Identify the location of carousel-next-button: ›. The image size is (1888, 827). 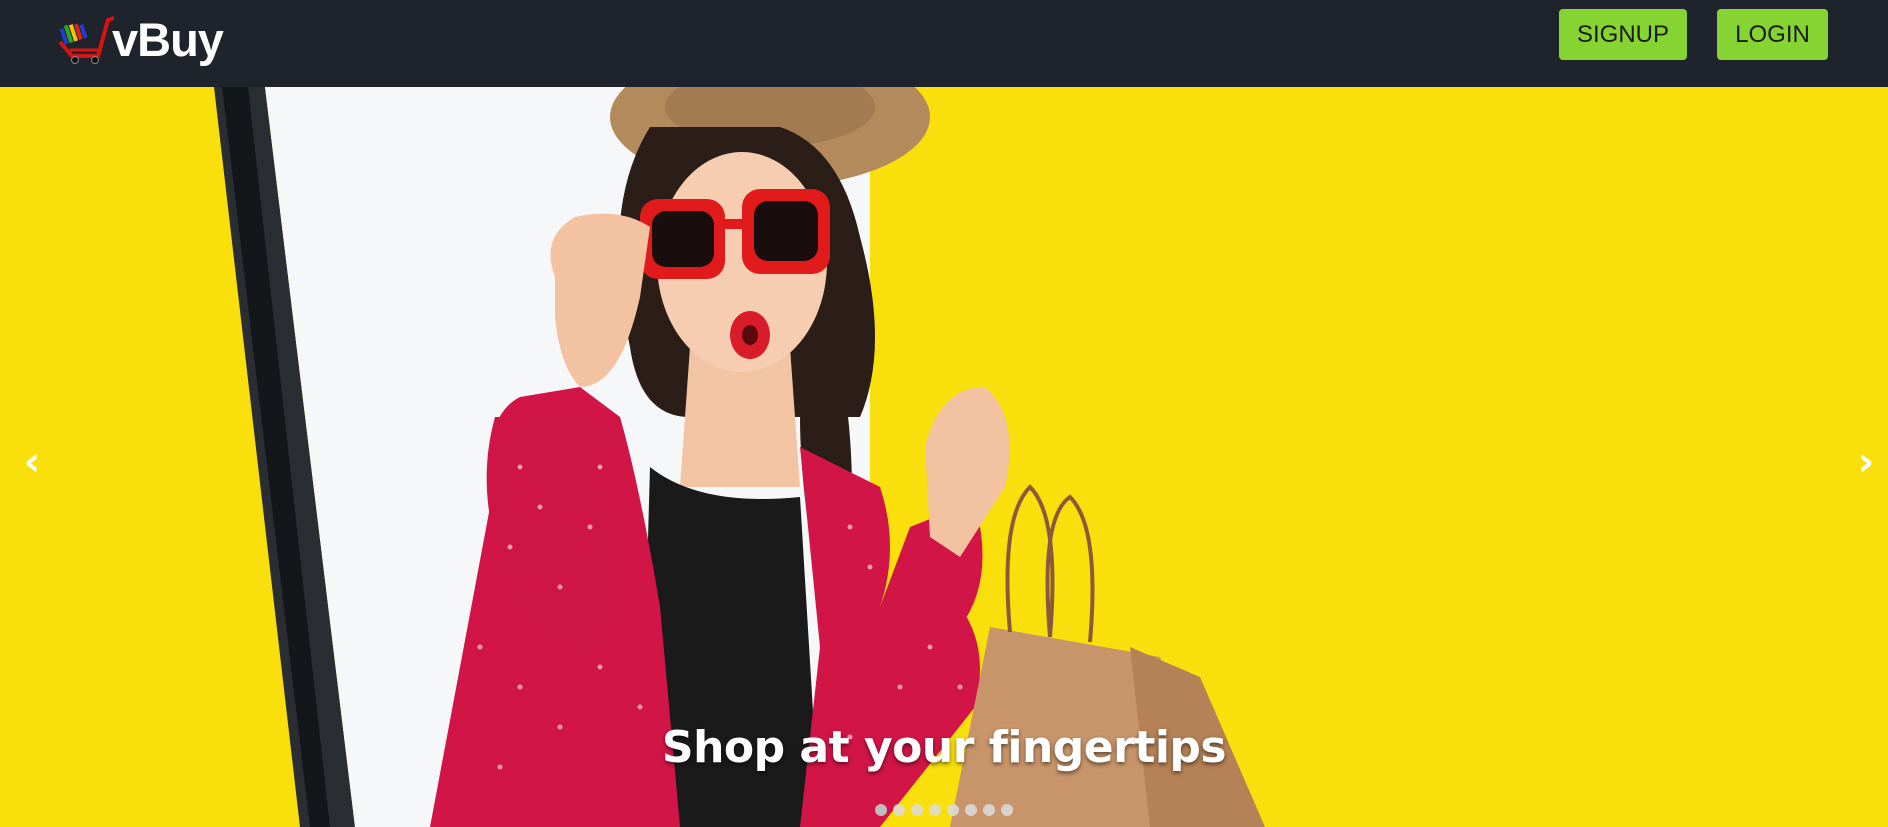
(1866, 461).